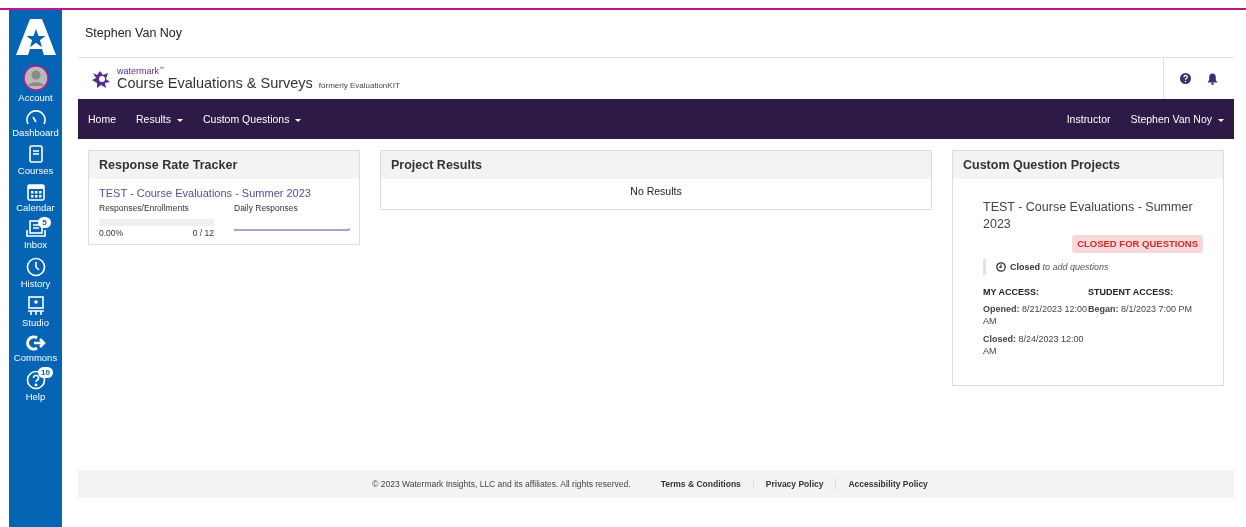  What do you see at coordinates (252, 119) in the screenshot?
I see `nav-link: Custom Questions` at bounding box center [252, 119].